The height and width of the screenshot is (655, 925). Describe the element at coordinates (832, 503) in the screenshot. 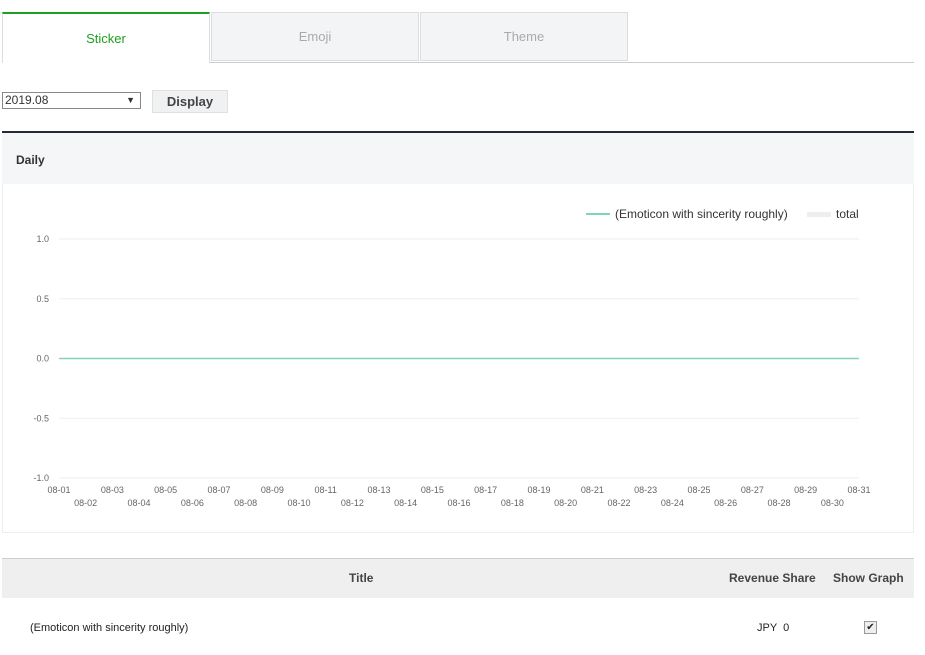

I see `x-tick-label: 08-30` at that location.